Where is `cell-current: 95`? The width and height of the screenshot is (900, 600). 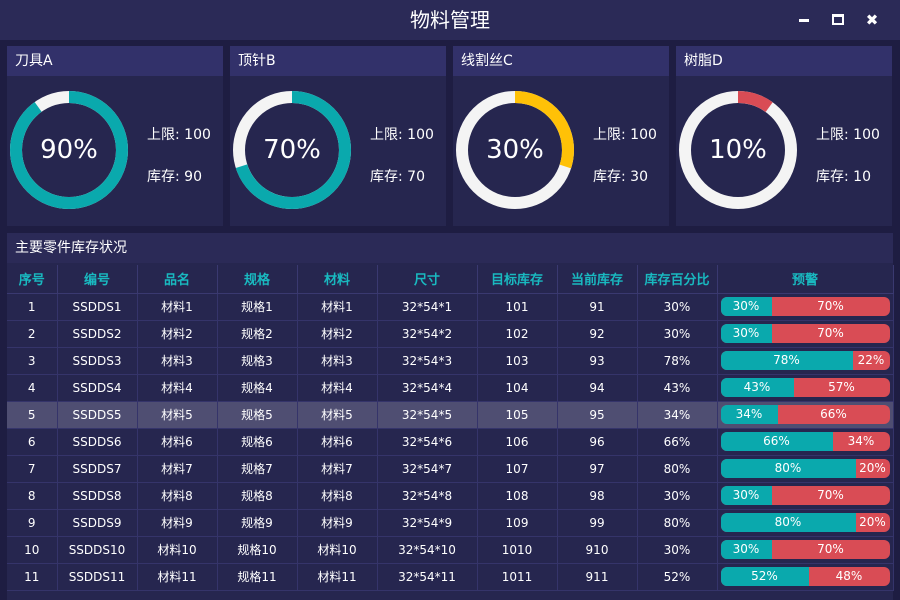
cell-current: 95 is located at coordinates (597, 415).